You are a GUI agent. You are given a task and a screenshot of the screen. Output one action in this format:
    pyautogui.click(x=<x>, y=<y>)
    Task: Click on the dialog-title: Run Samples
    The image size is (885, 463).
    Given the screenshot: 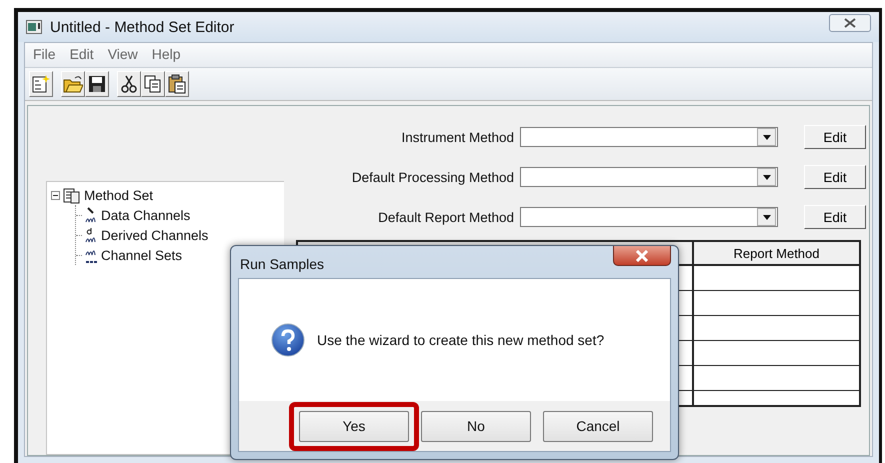 What is the action you would take?
    pyautogui.click(x=282, y=264)
    